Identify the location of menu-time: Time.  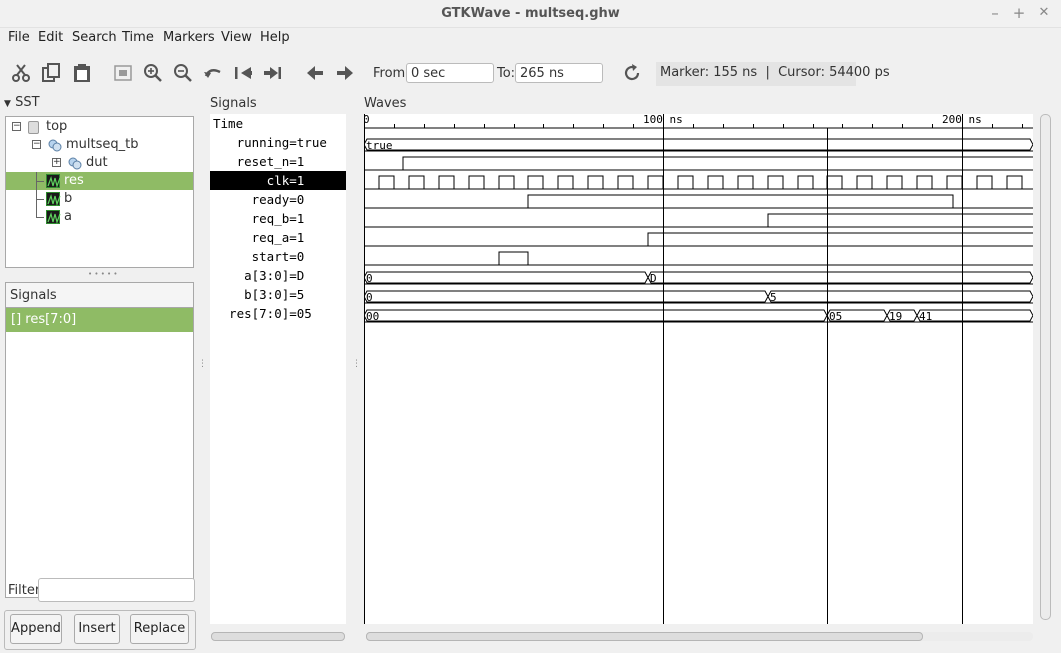
(138, 37).